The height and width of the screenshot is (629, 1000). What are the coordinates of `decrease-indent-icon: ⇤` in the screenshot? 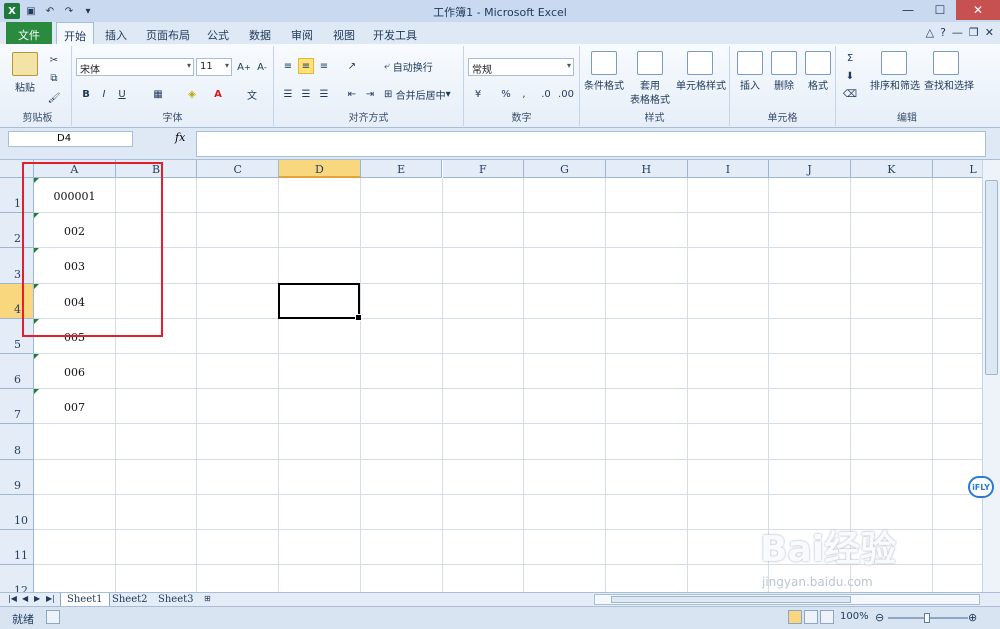 It's located at (352, 94).